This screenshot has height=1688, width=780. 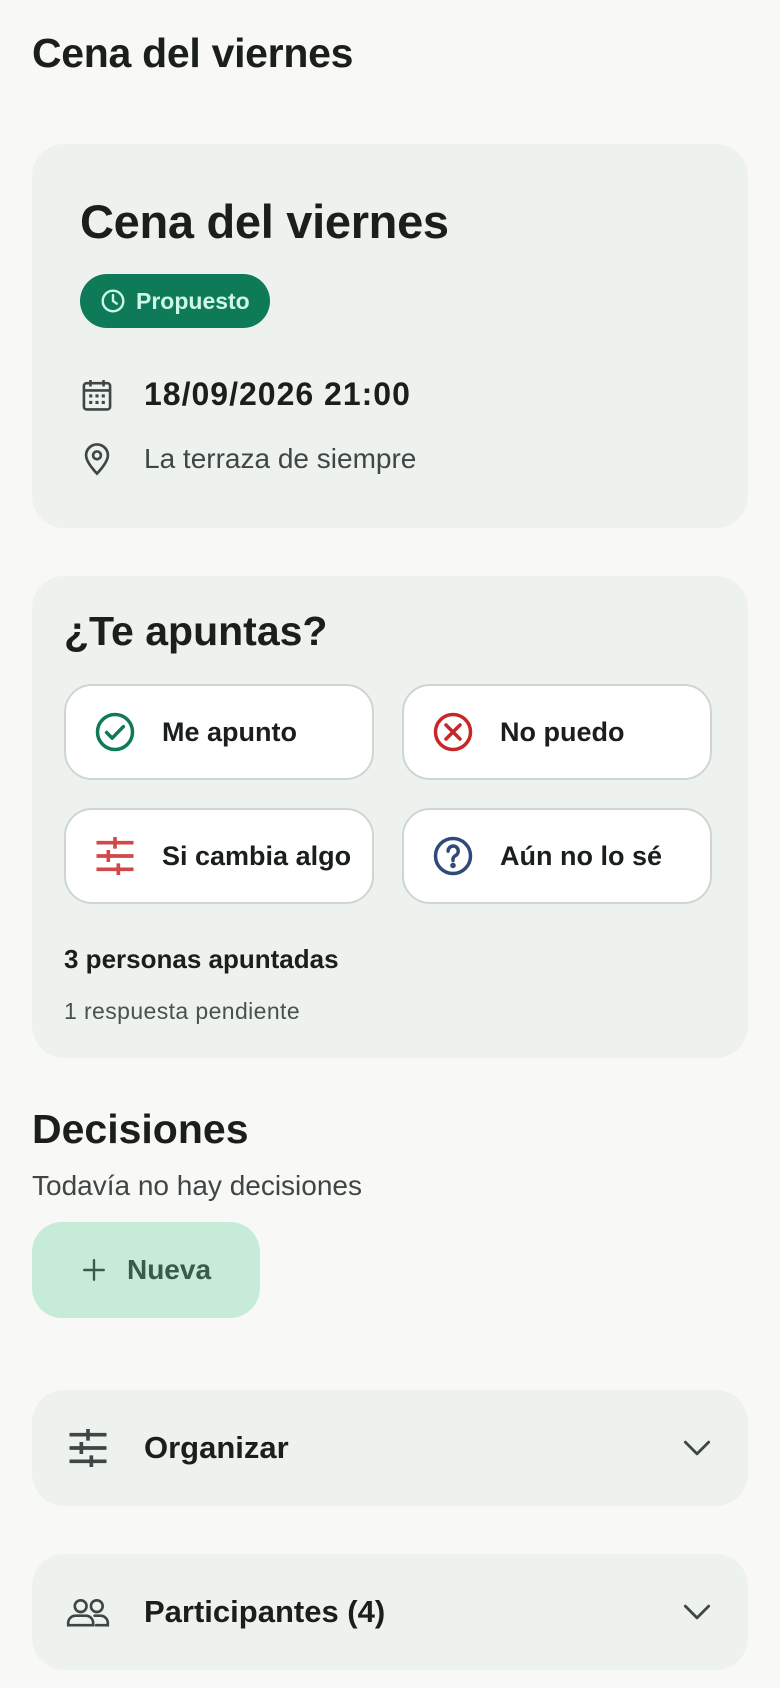 What do you see at coordinates (197, 1185) in the screenshot?
I see `decisions-empty-text: Todavía no hay decisiones` at bounding box center [197, 1185].